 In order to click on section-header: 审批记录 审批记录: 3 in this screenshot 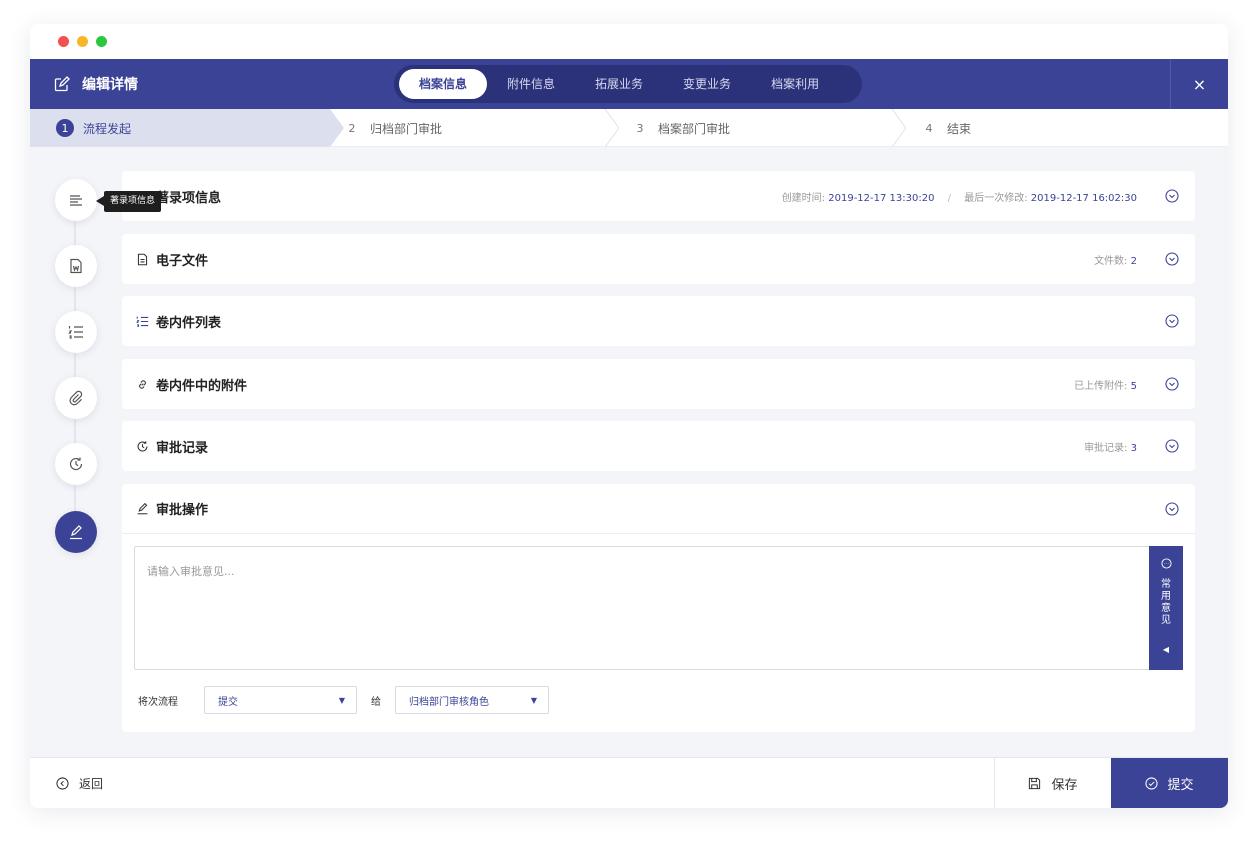, I will do `click(658, 446)`.